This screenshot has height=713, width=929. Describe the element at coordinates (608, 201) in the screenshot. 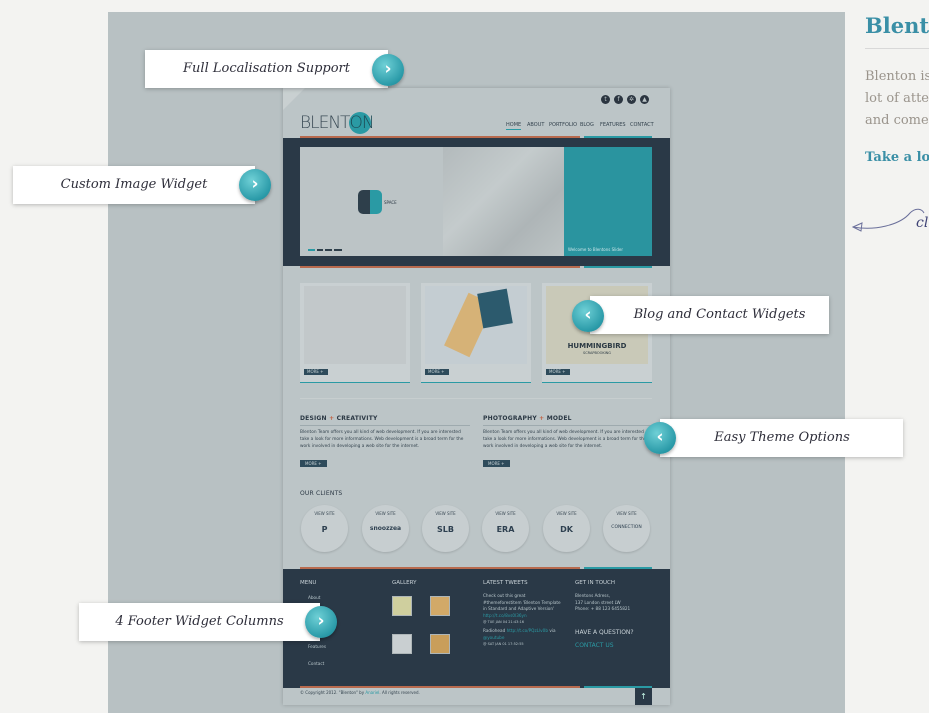

I see `slide-caption-panel` at that location.